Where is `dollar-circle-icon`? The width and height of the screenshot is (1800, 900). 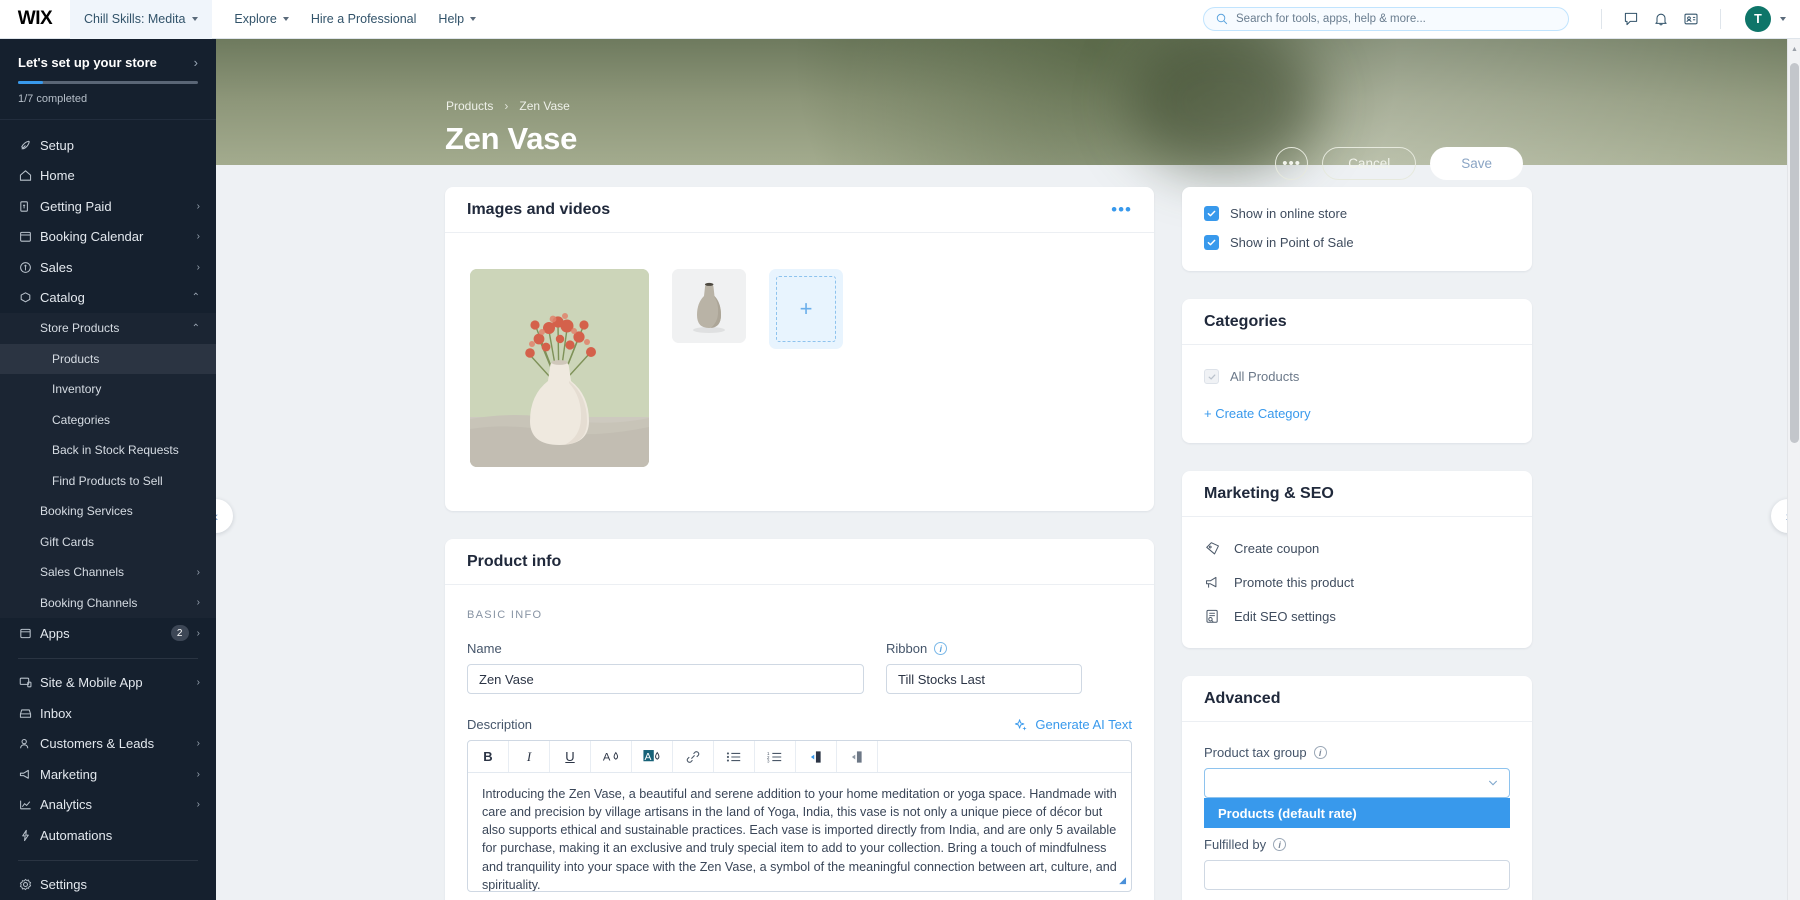 dollar-circle-icon is located at coordinates (29, 267).